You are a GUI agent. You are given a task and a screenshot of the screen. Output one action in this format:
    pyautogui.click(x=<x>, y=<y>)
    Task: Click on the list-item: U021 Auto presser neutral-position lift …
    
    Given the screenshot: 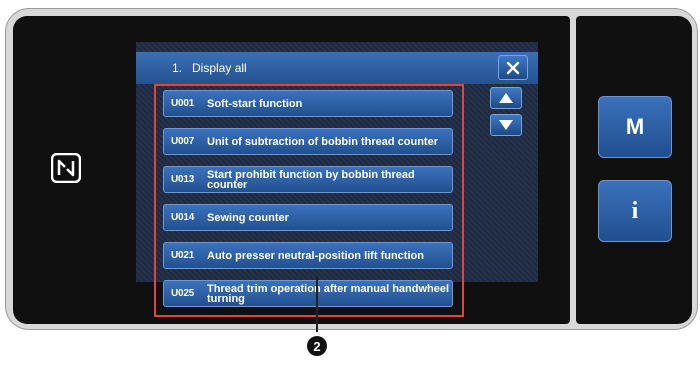 What is the action you would take?
    pyautogui.click(x=308, y=255)
    